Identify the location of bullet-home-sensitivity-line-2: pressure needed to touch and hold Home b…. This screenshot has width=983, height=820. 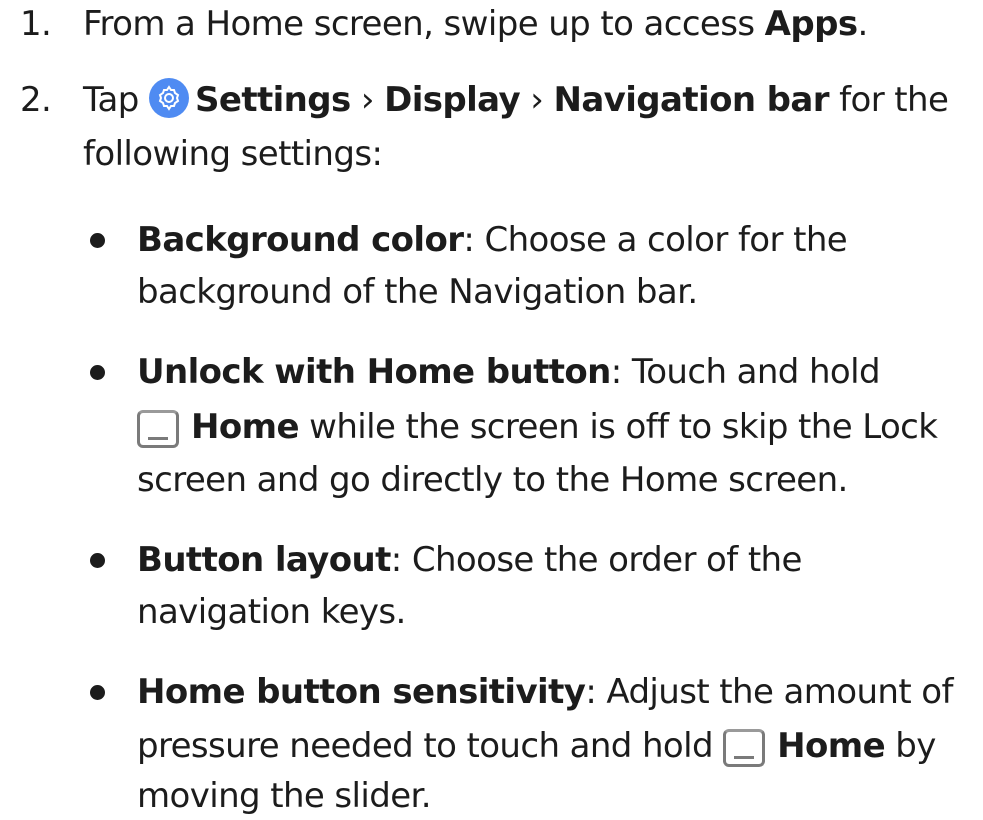
(536, 746).